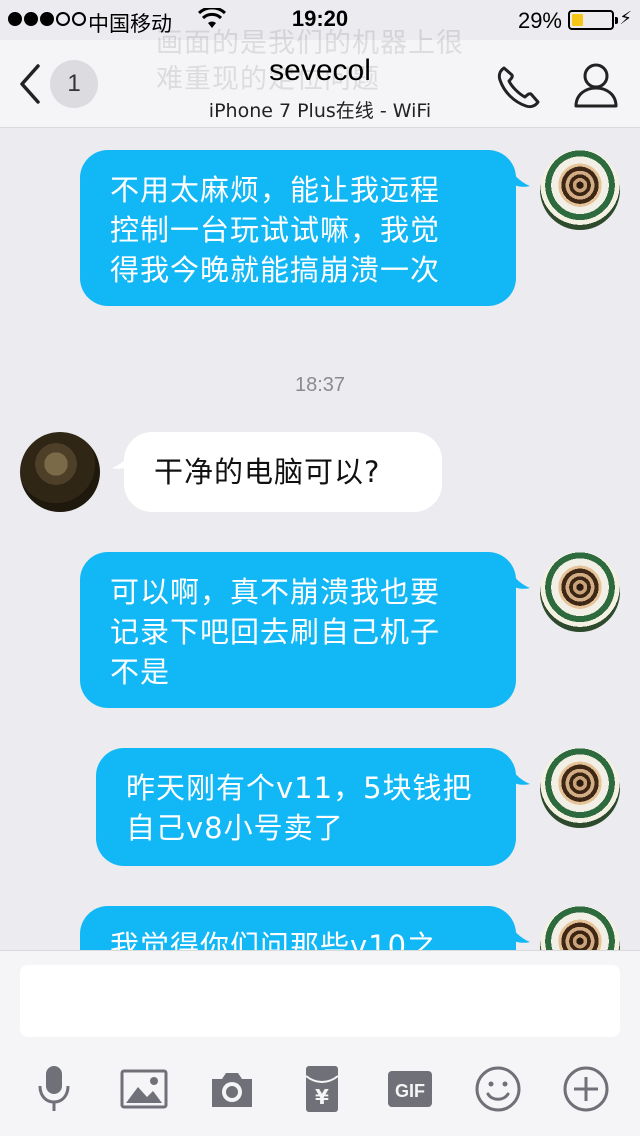 This screenshot has height=1136, width=640. I want to click on camera-icon, so click(232, 1089).